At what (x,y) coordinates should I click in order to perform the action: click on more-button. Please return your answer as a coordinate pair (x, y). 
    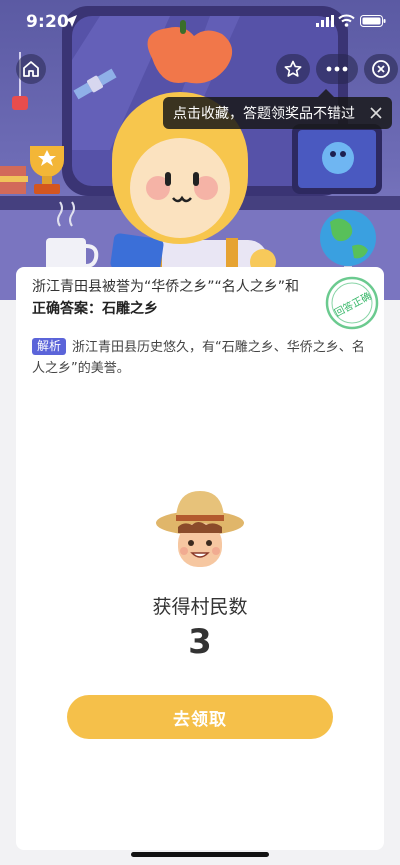
    Looking at the image, I should click on (337, 69).